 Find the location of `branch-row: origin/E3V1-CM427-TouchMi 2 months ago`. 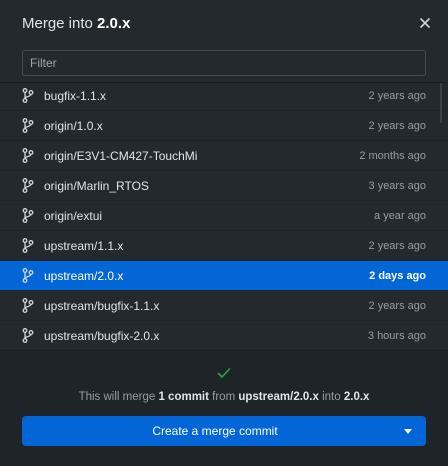

branch-row: origin/E3V1-CM427-TouchMi 2 months ago is located at coordinates (224, 156).